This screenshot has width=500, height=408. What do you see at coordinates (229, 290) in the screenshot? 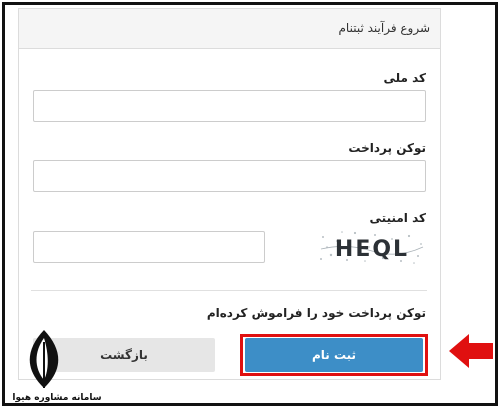
I see `divider` at bounding box center [229, 290].